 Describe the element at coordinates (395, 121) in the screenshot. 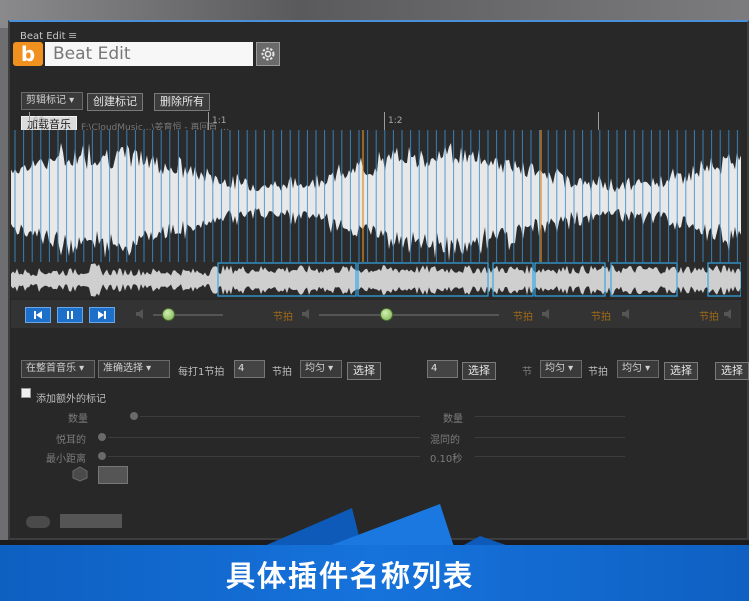

I see `timeline-tick-label: 1:2` at that location.